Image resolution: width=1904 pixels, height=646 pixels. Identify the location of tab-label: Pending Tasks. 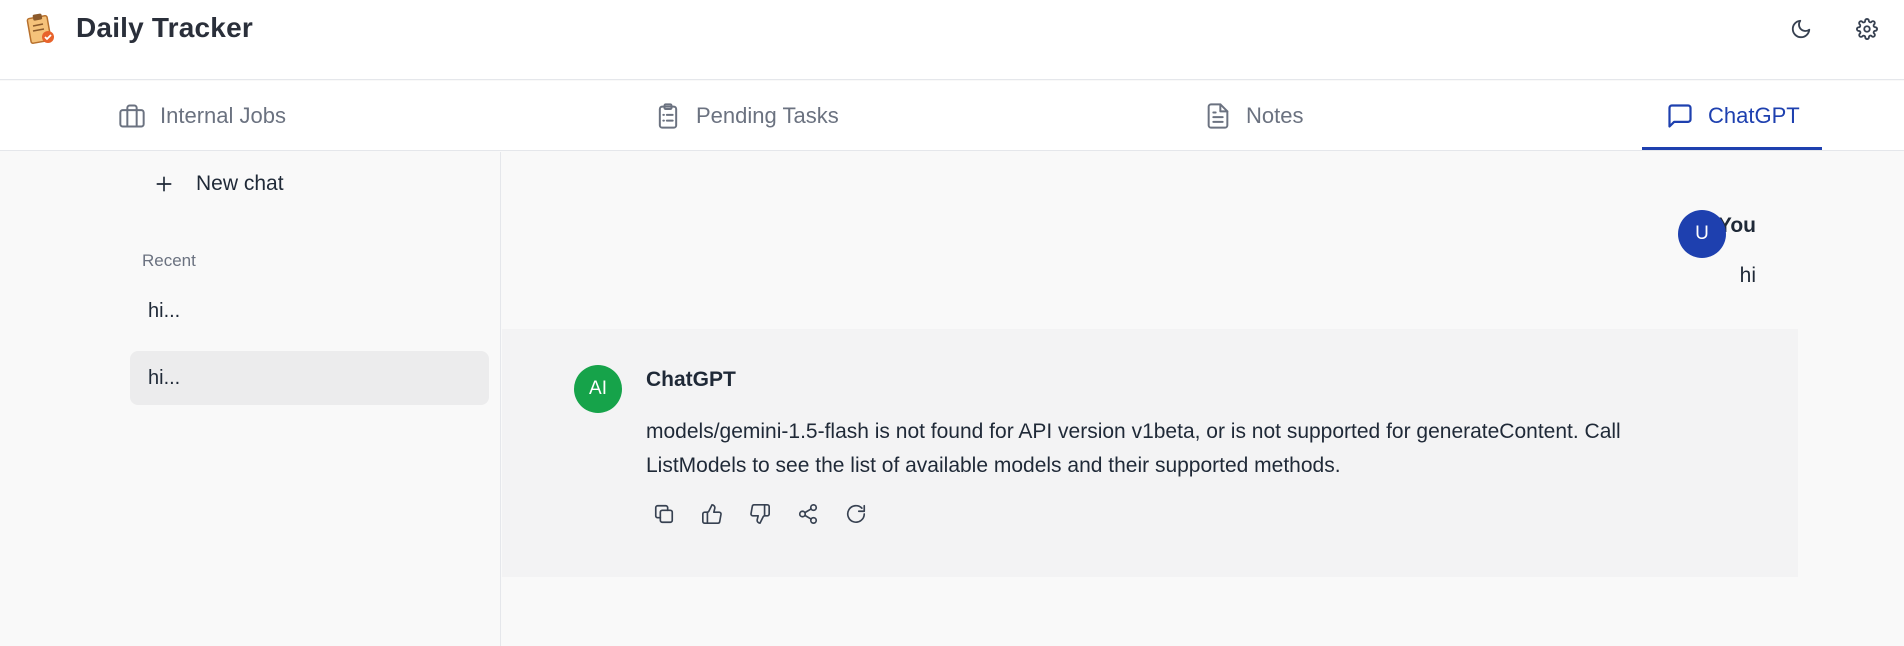
(767, 115).